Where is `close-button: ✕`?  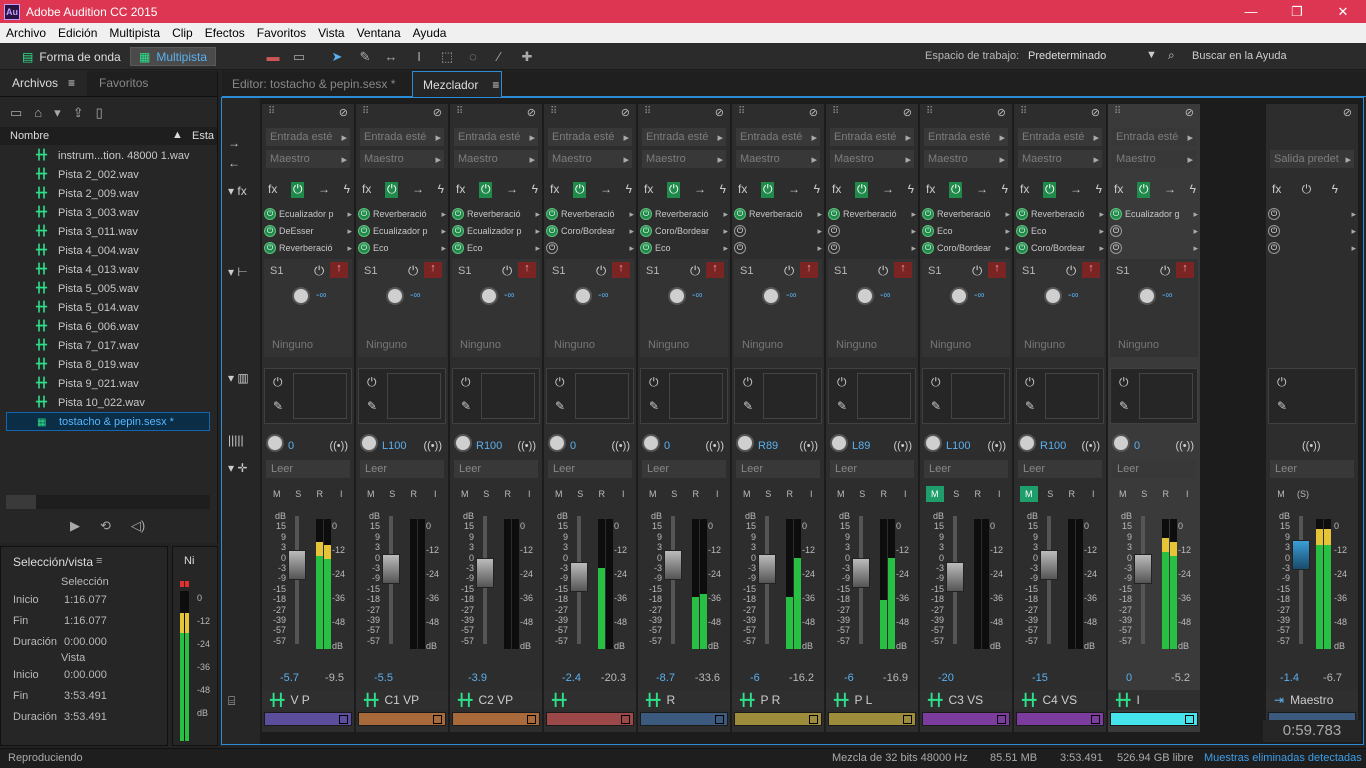
close-button: ✕ is located at coordinates (1343, 11).